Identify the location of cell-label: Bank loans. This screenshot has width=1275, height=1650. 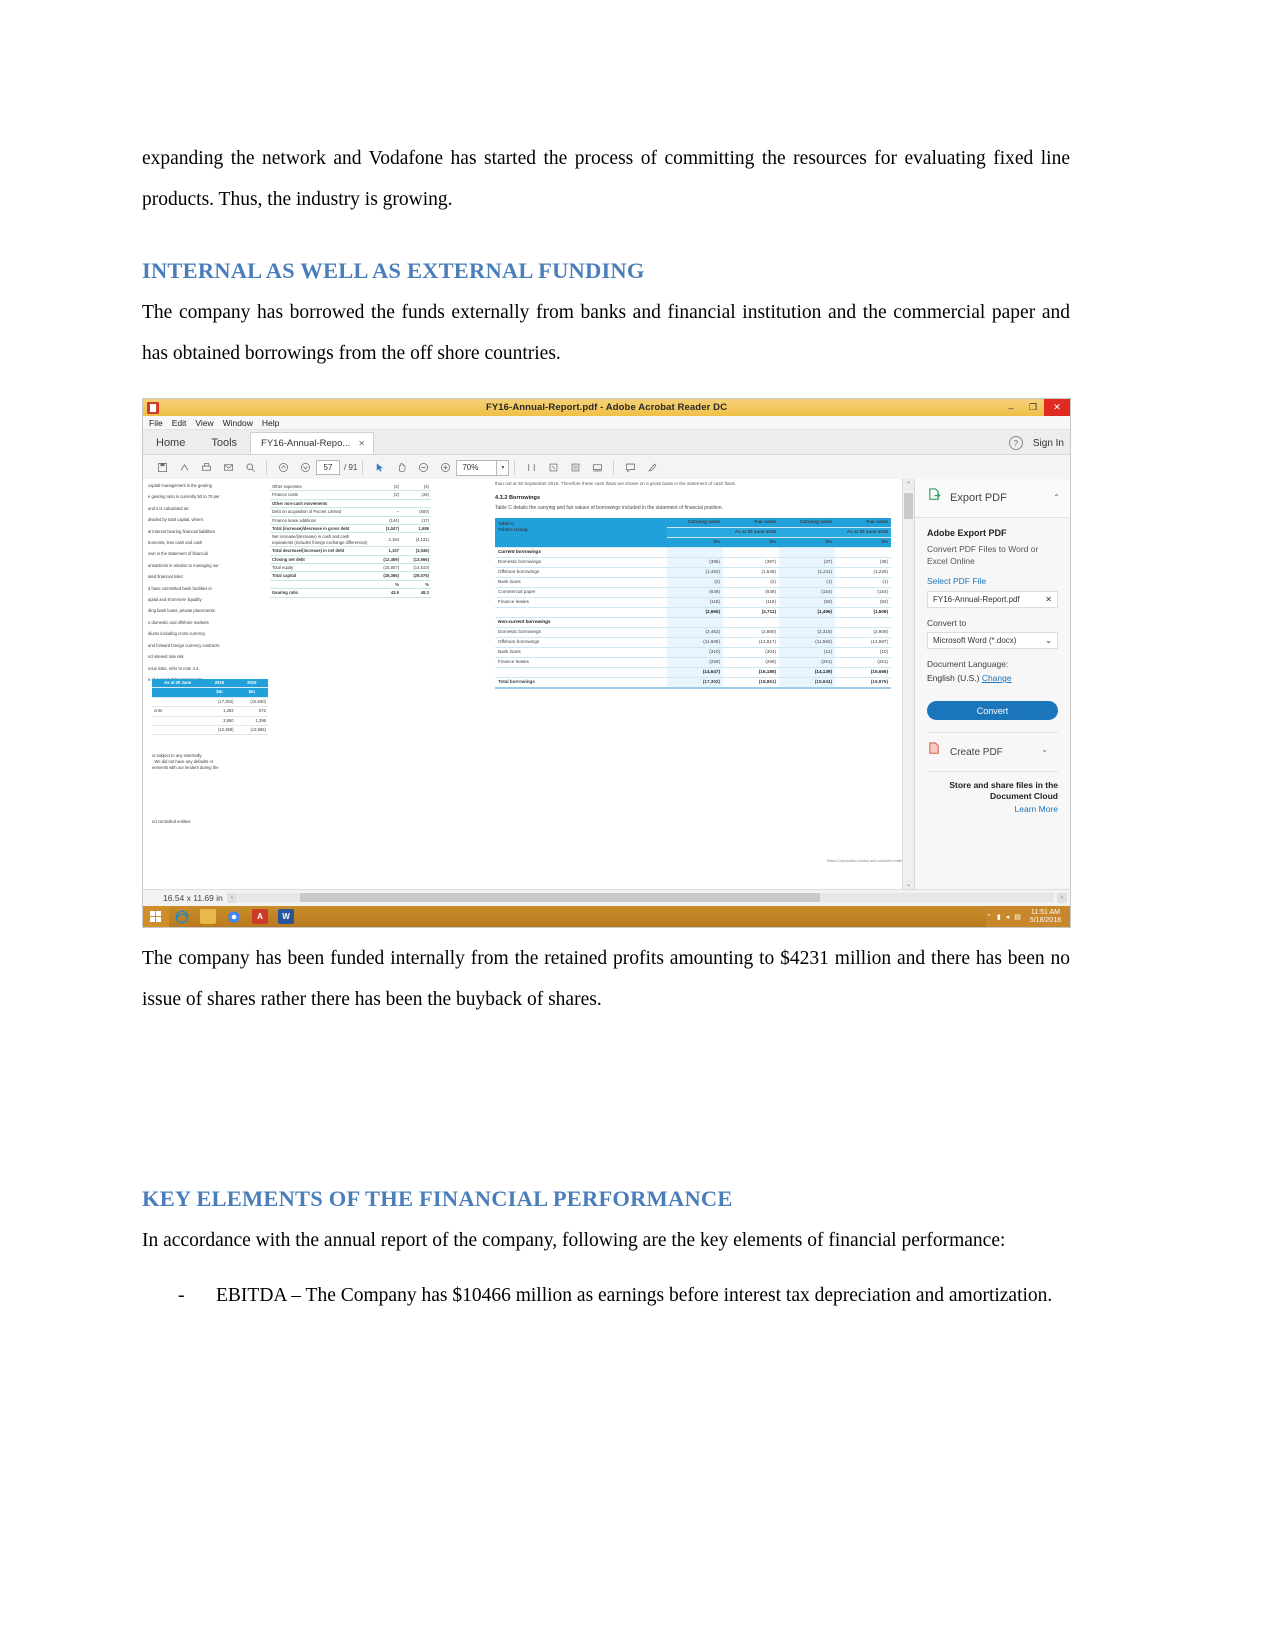
(581, 652).